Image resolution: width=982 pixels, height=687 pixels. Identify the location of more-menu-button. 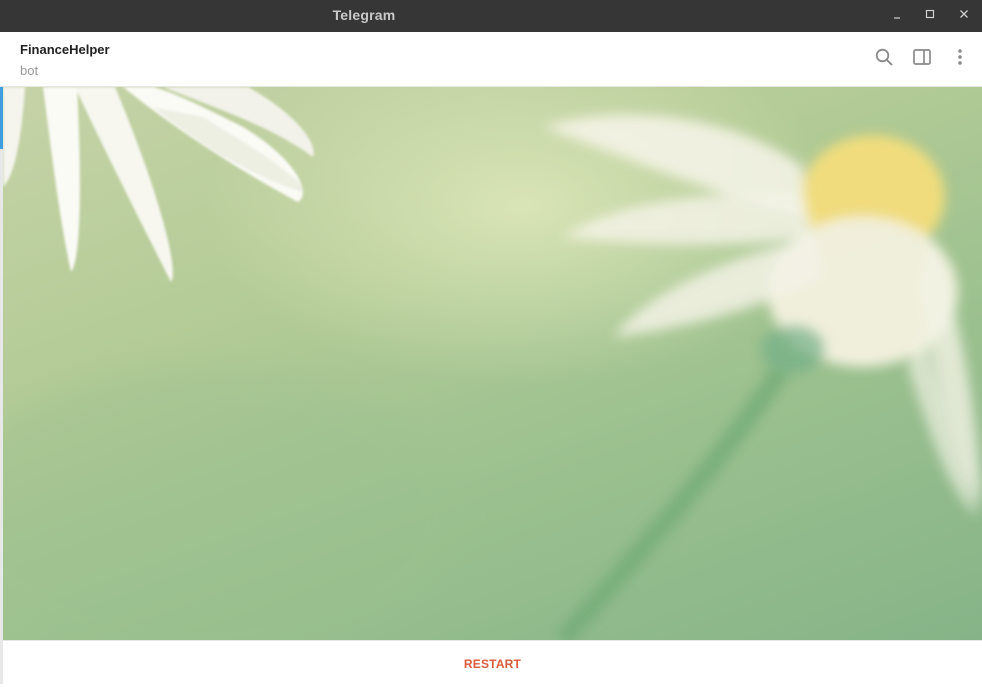
(960, 59).